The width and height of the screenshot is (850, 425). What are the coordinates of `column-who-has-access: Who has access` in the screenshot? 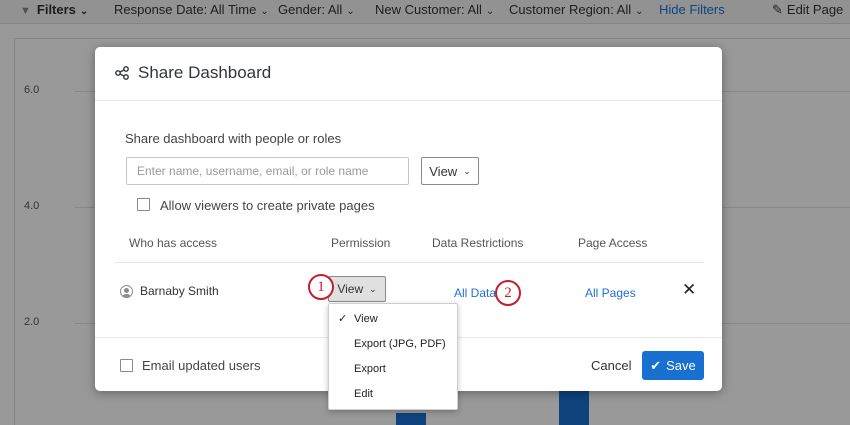 It's located at (173, 243).